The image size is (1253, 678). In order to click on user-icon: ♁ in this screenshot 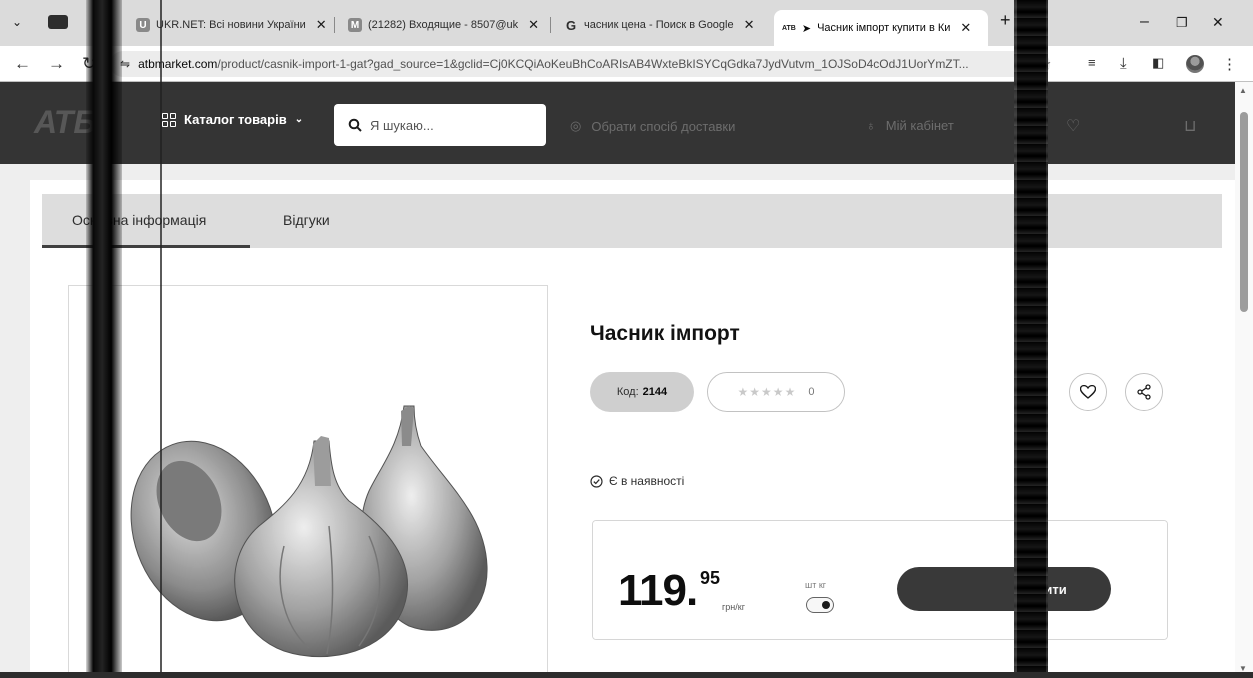, I will do `click(871, 125)`.